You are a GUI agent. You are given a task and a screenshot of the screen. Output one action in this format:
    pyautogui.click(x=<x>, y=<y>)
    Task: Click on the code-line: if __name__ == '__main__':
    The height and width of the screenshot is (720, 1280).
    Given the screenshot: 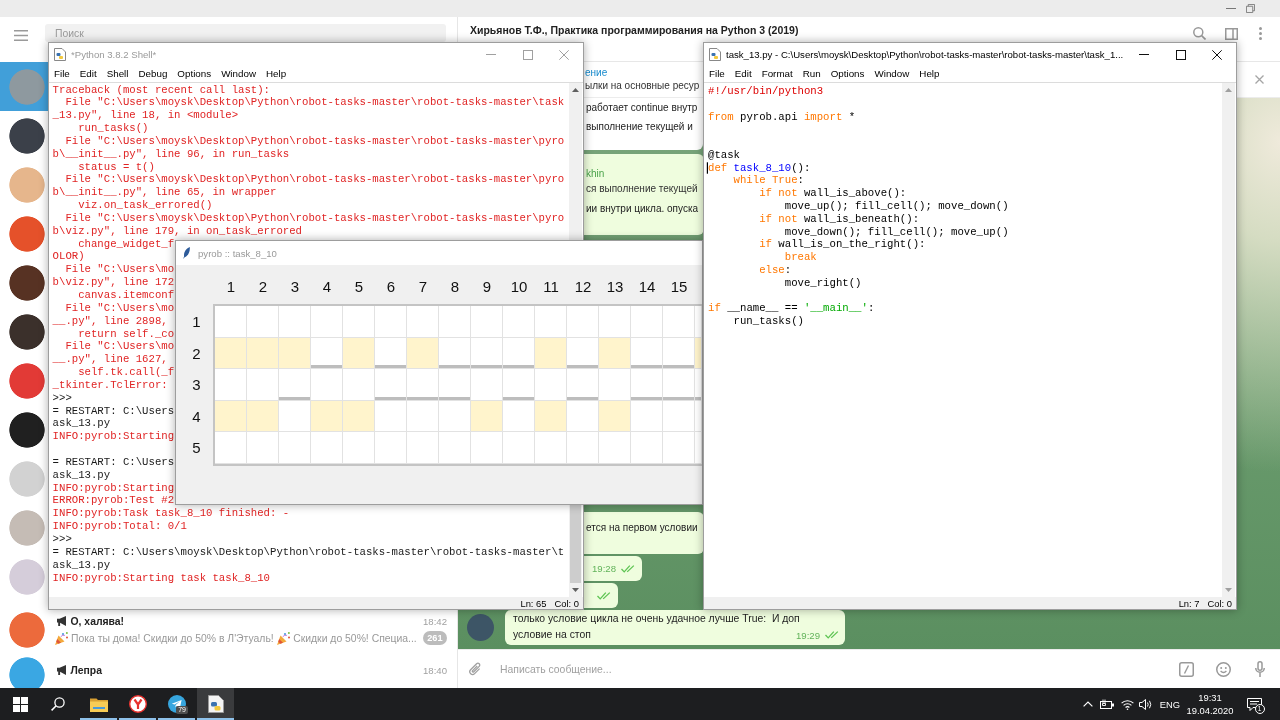 What is the action you would take?
    pyautogui.click(x=791, y=308)
    